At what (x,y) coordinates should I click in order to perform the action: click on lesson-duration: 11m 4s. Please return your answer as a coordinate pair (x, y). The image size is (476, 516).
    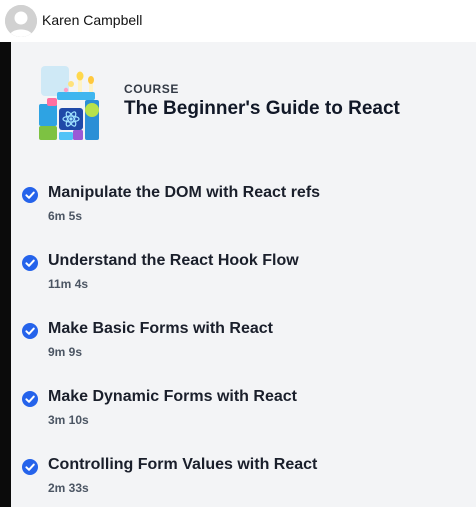
    Looking at the image, I should click on (68, 284).